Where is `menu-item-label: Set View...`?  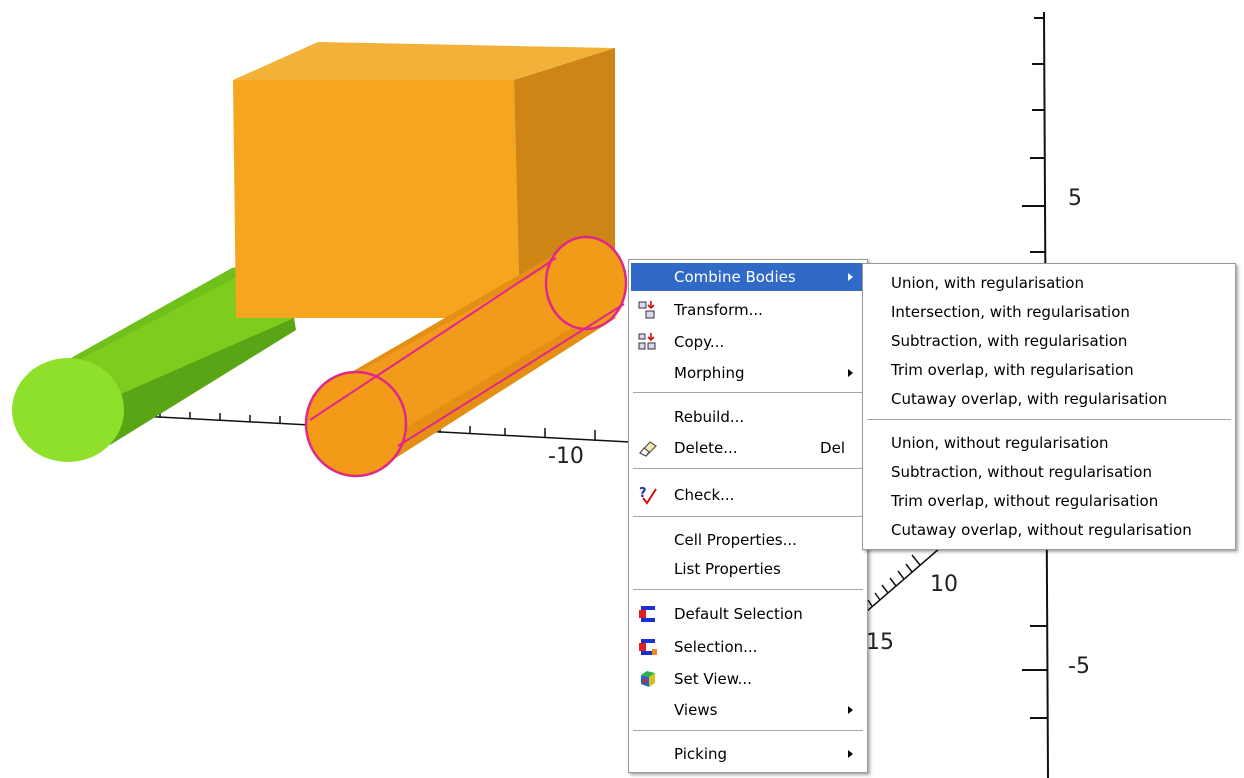 menu-item-label: Set View... is located at coordinates (713, 679).